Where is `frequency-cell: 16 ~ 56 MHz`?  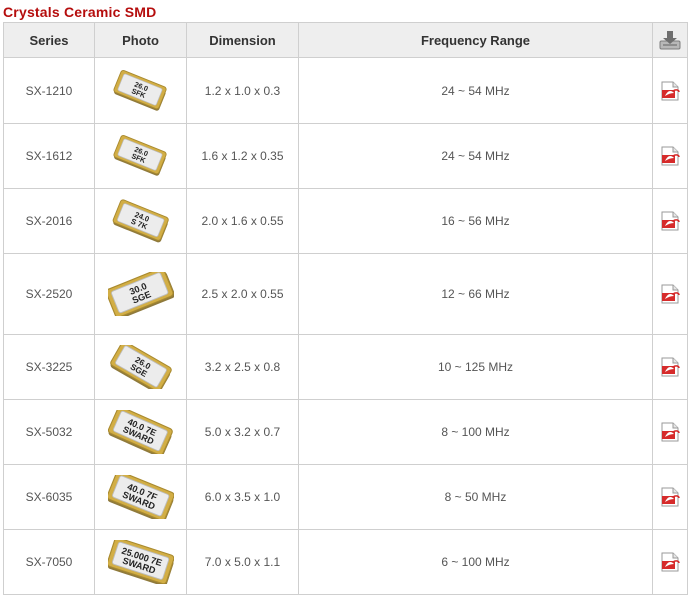
frequency-cell: 16 ~ 56 MHz is located at coordinates (475, 221).